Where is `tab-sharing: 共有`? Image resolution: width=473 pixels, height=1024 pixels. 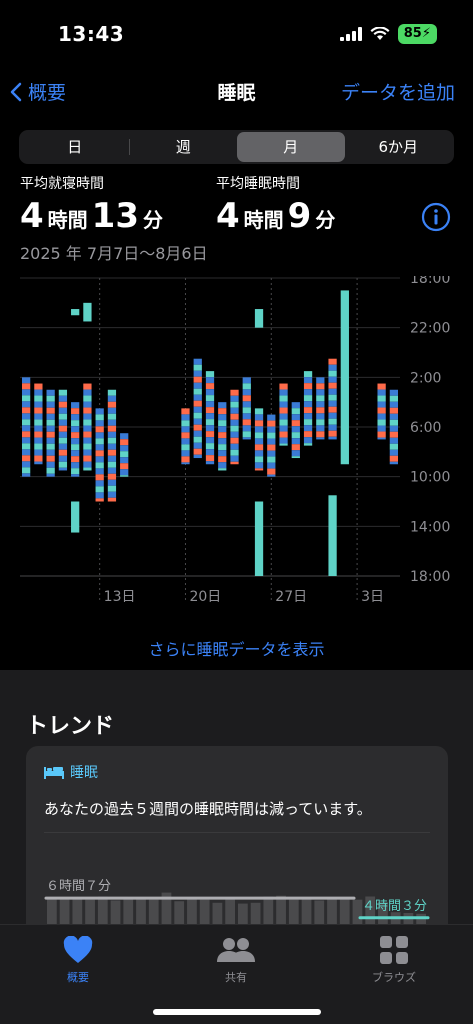
tab-sharing: 共有 is located at coordinates (236, 960).